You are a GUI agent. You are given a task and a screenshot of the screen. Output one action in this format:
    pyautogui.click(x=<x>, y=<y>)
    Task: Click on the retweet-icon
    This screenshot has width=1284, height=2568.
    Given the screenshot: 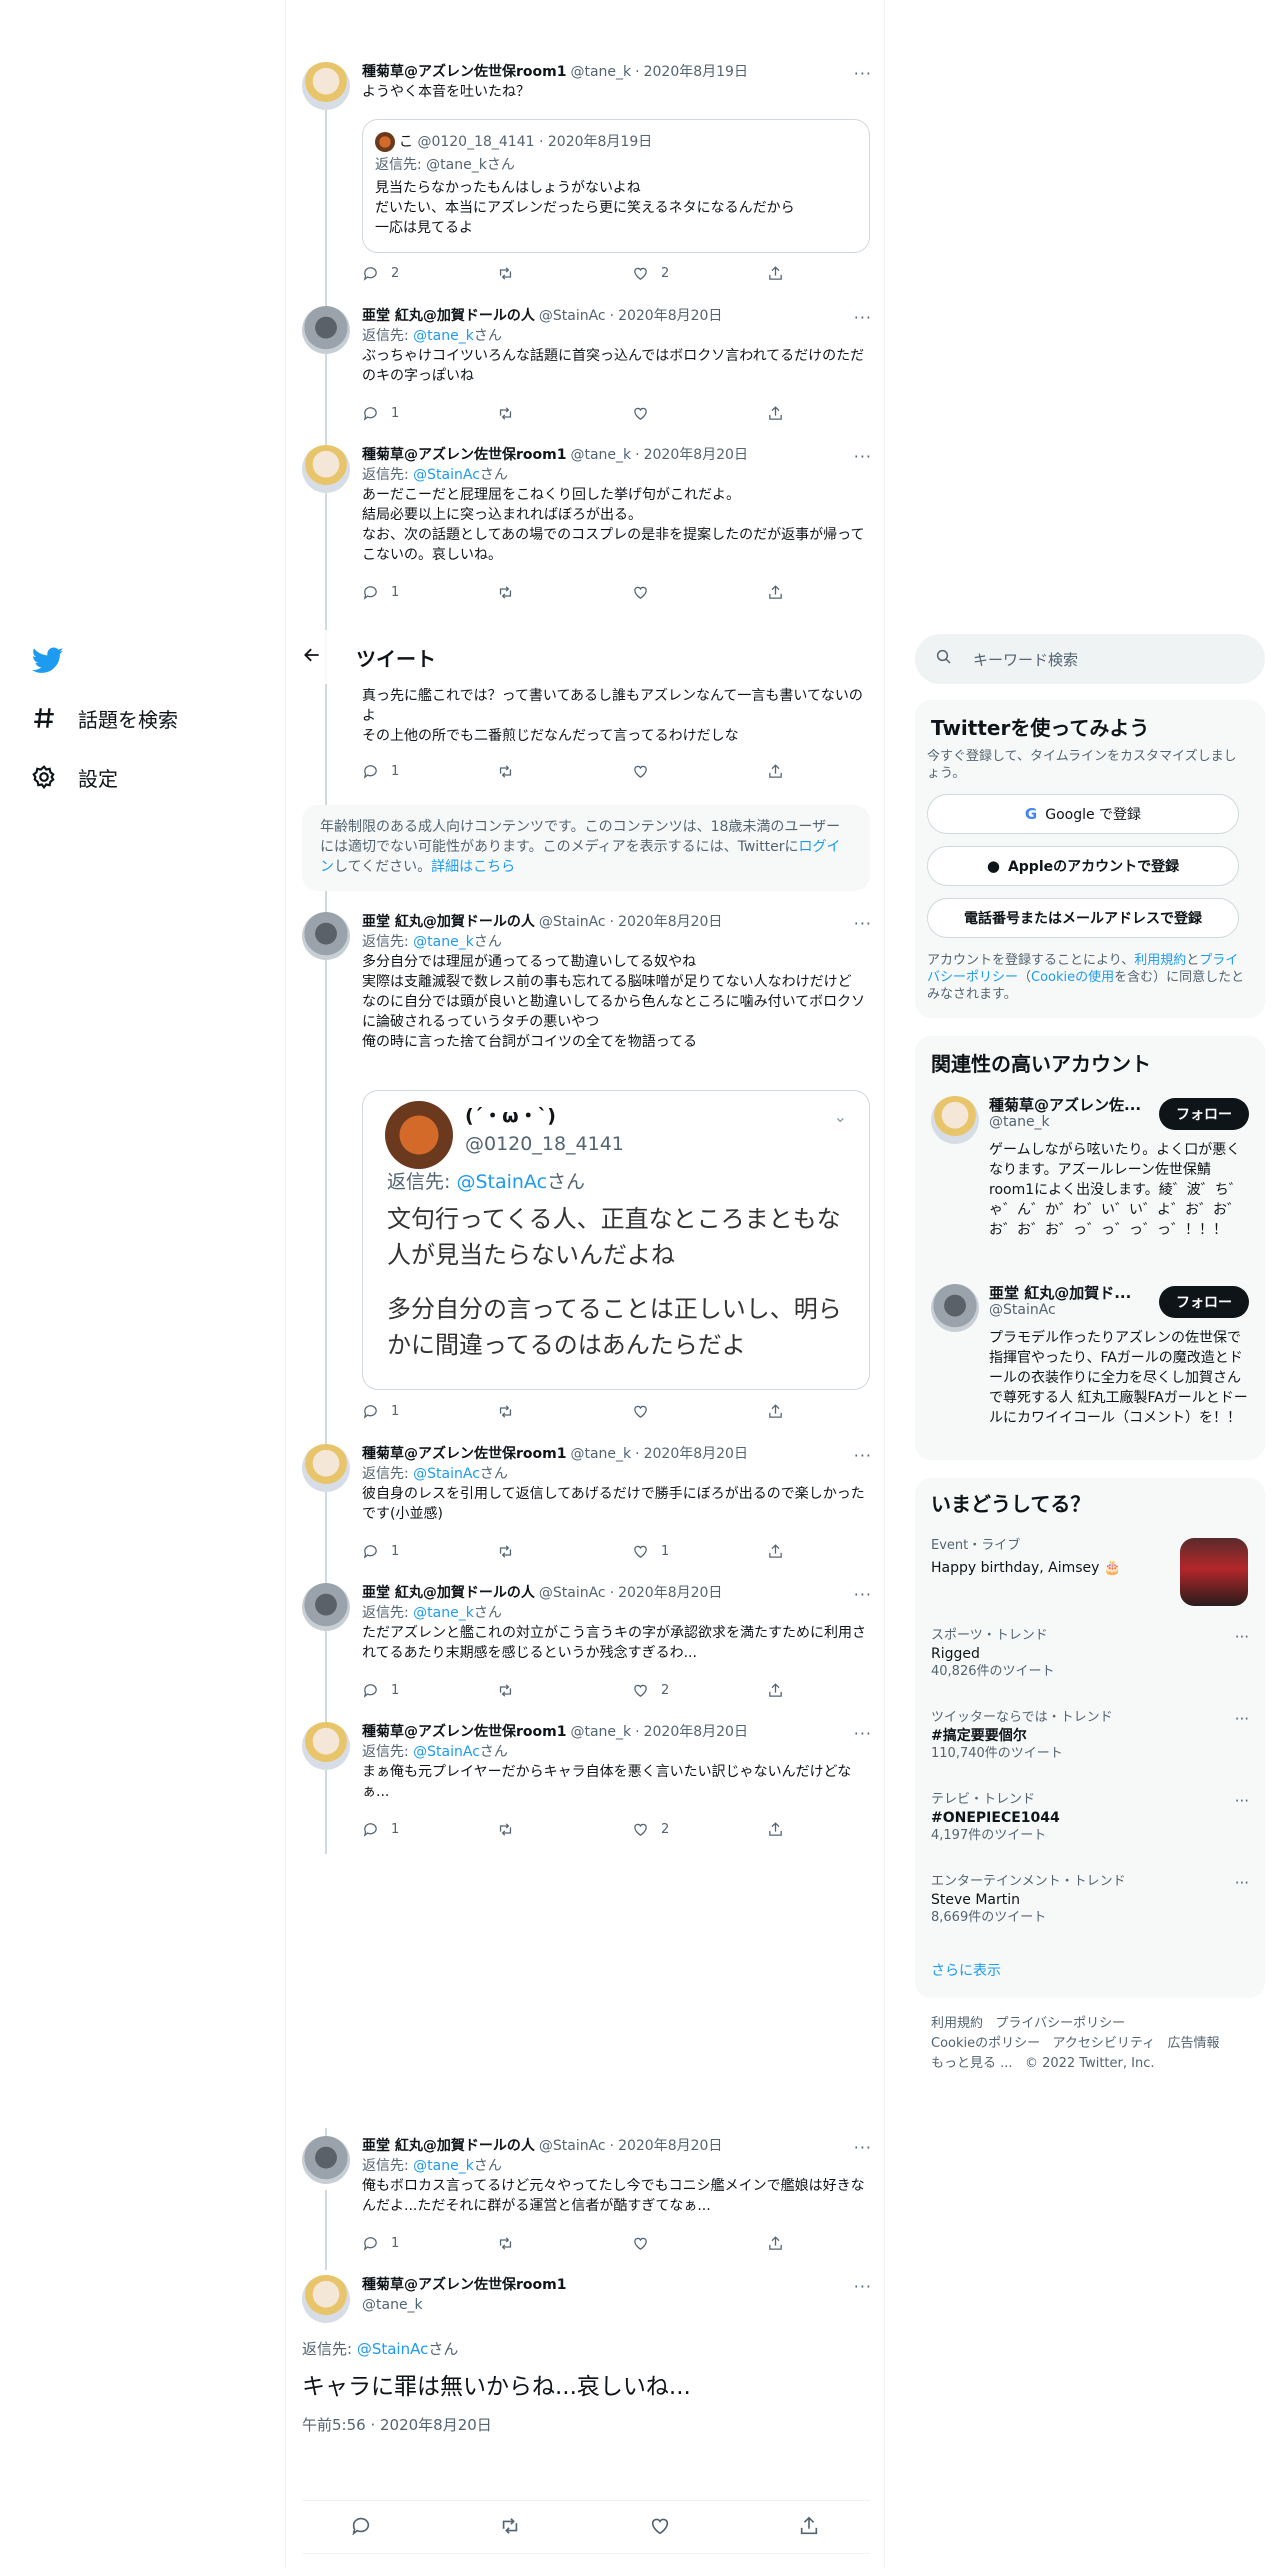 What is the action you would take?
    pyautogui.click(x=510, y=2528)
    